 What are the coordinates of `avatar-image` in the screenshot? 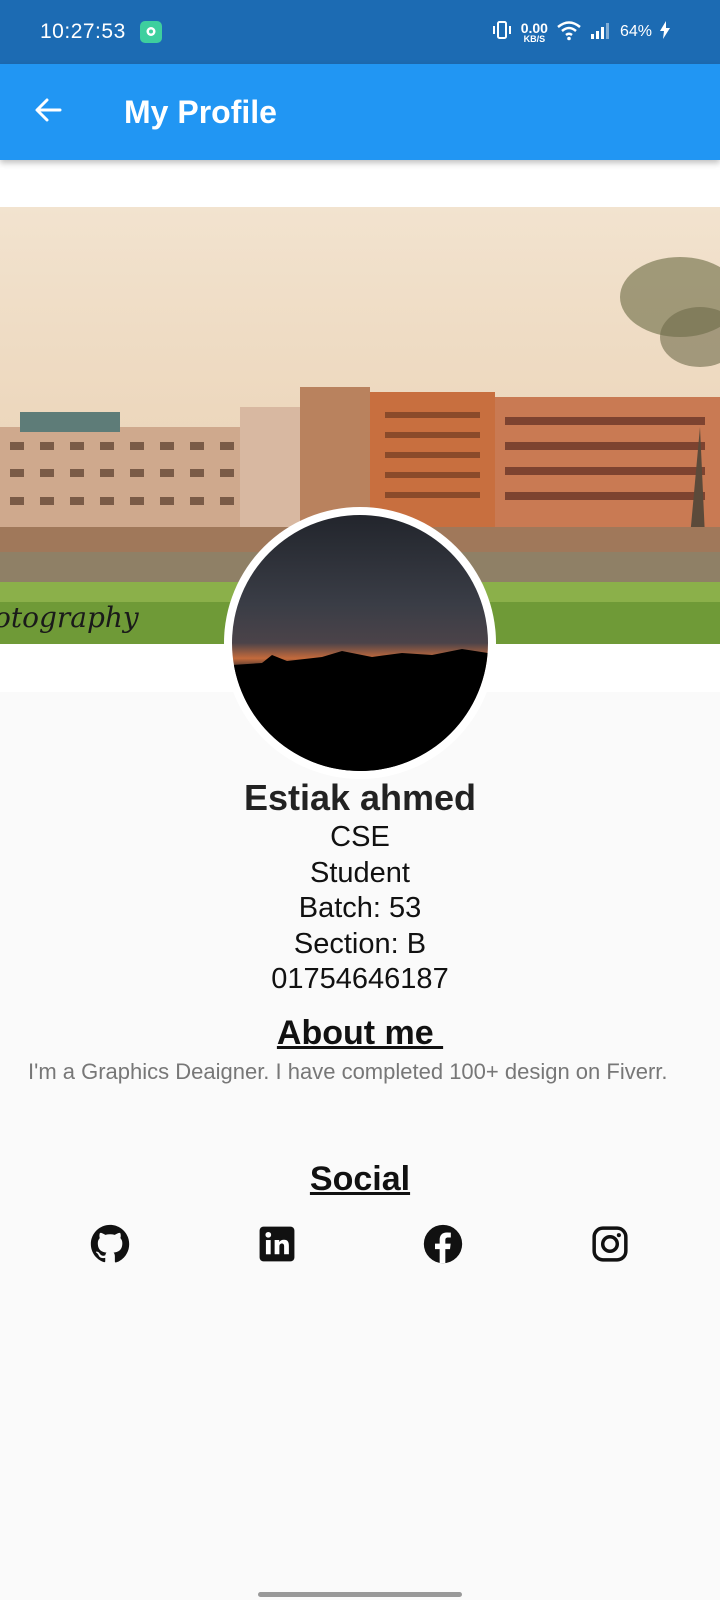 It's located at (360, 643).